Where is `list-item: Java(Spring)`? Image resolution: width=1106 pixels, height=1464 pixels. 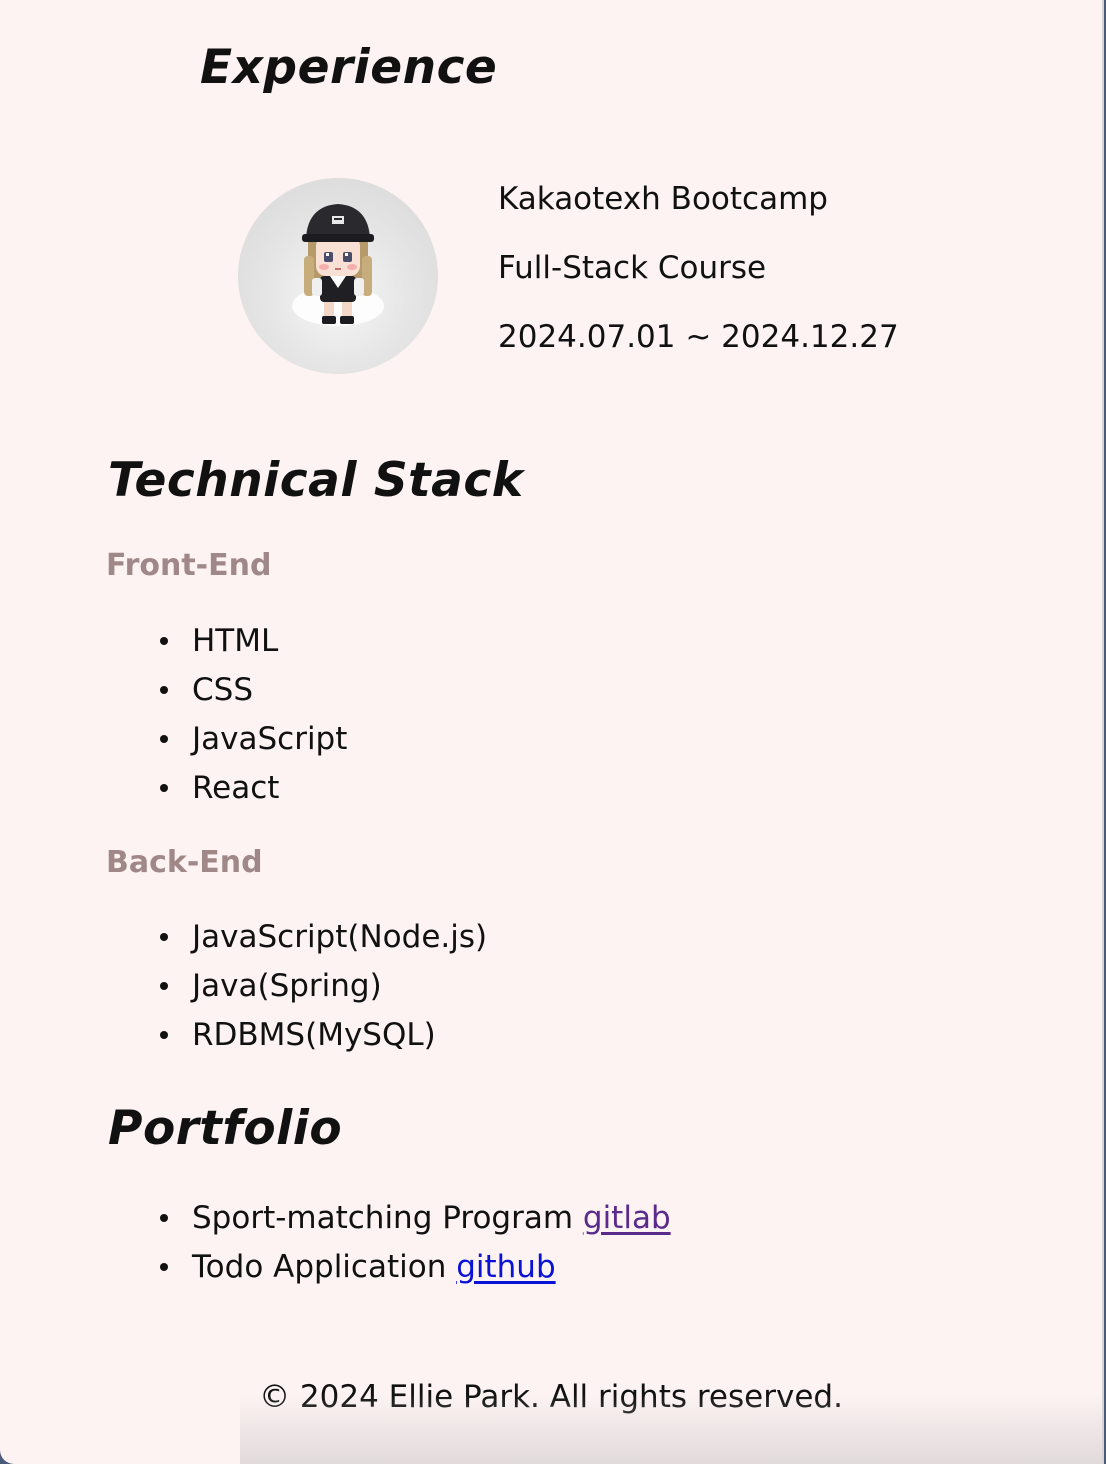 list-item: Java(Spring) is located at coordinates (322, 995).